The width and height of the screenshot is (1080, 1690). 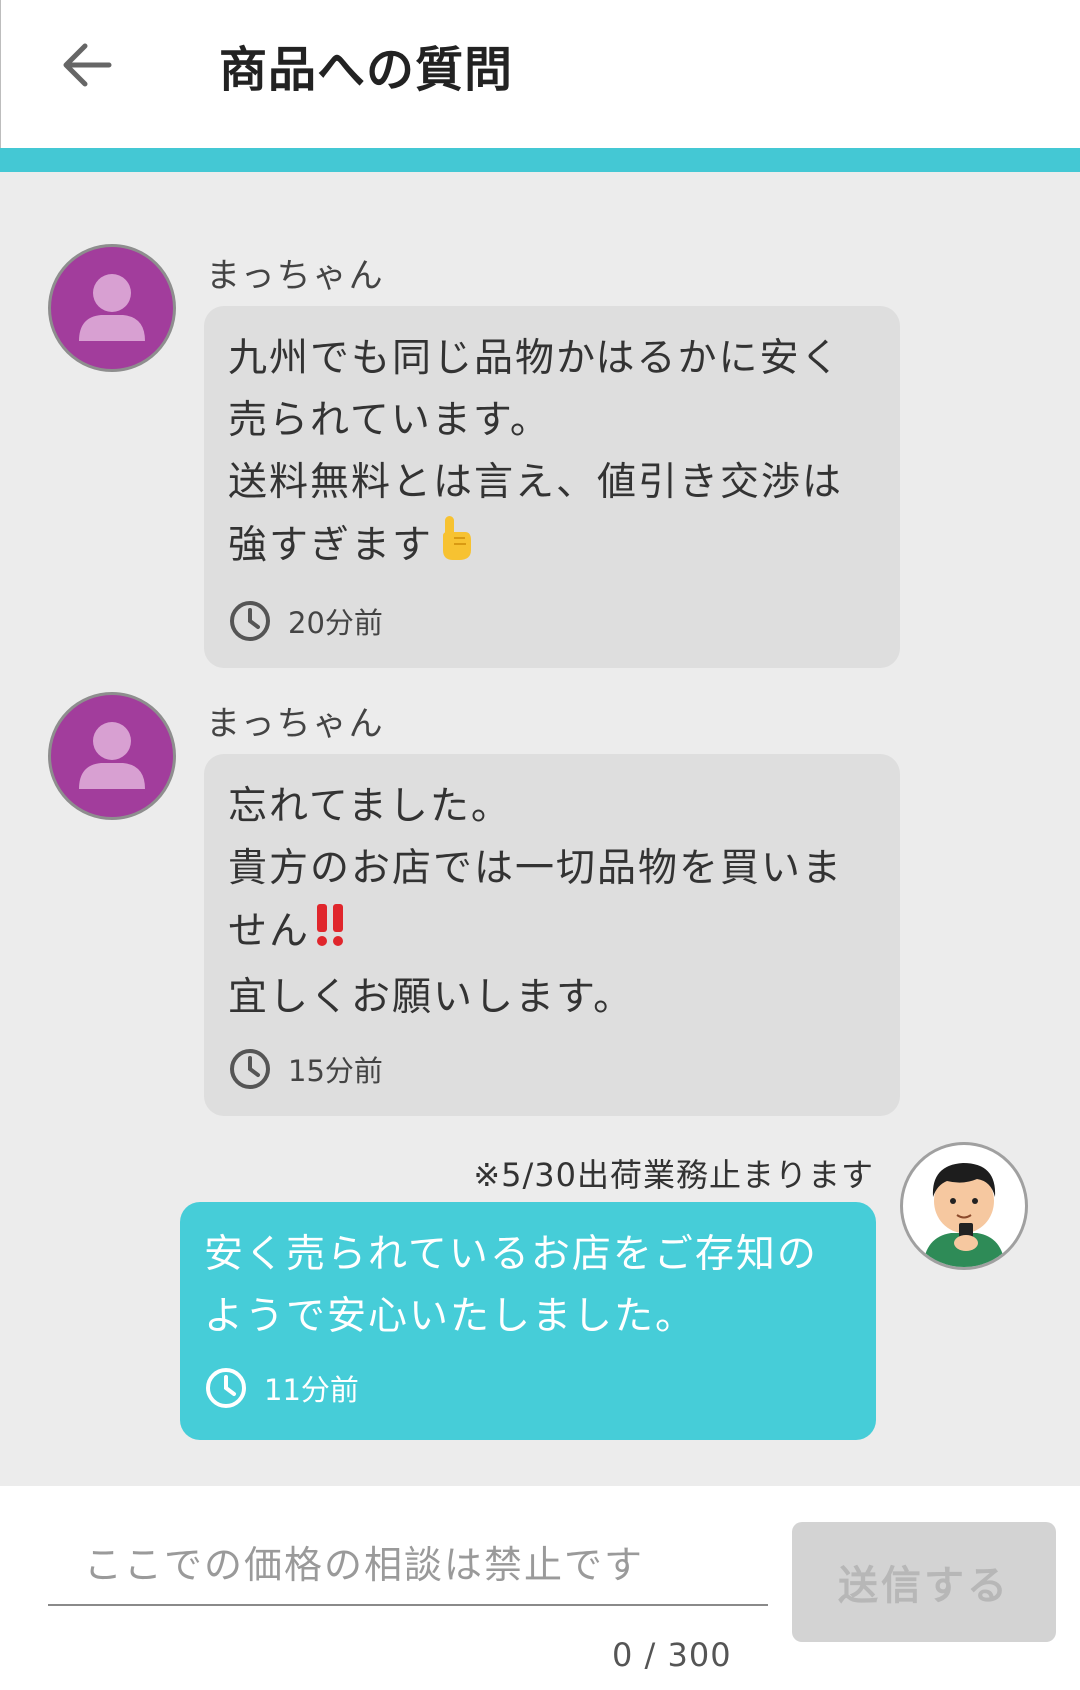 What do you see at coordinates (450, 1316) in the screenshot?
I see `message-line: ようで安心いたしました。` at bounding box center [450, 1316].